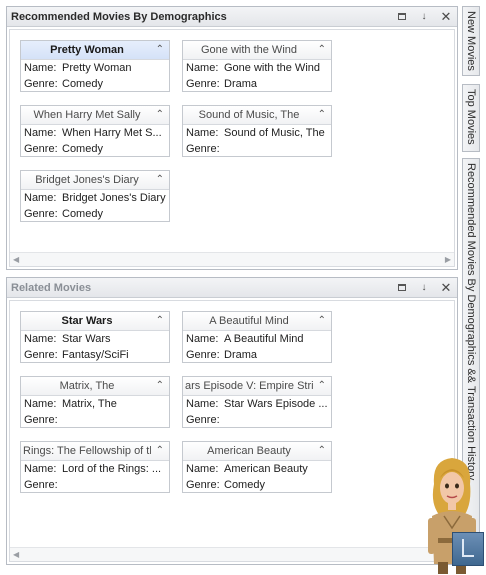 Image resolution: width=486 pixels, height=575 pixels. Describe the element at coordinates (257, 115) in the screenshot. I see `card-header: Sound of Music, The ⌃` at that location.